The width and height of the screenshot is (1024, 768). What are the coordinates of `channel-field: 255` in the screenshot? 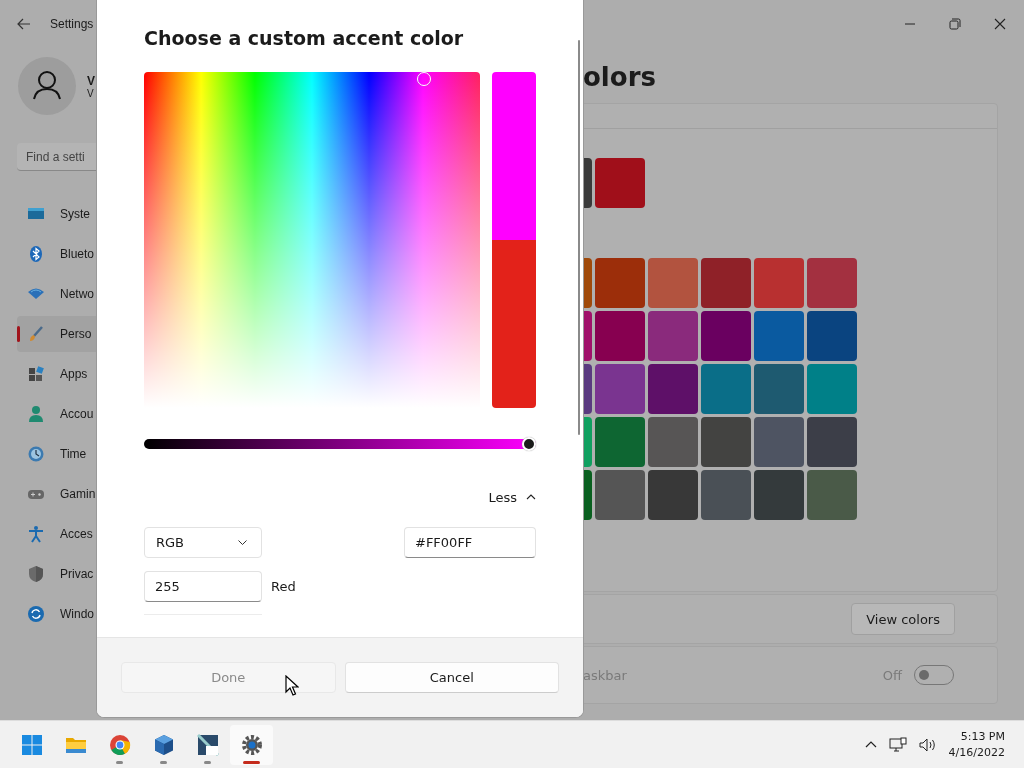 It's located at (203, 586).